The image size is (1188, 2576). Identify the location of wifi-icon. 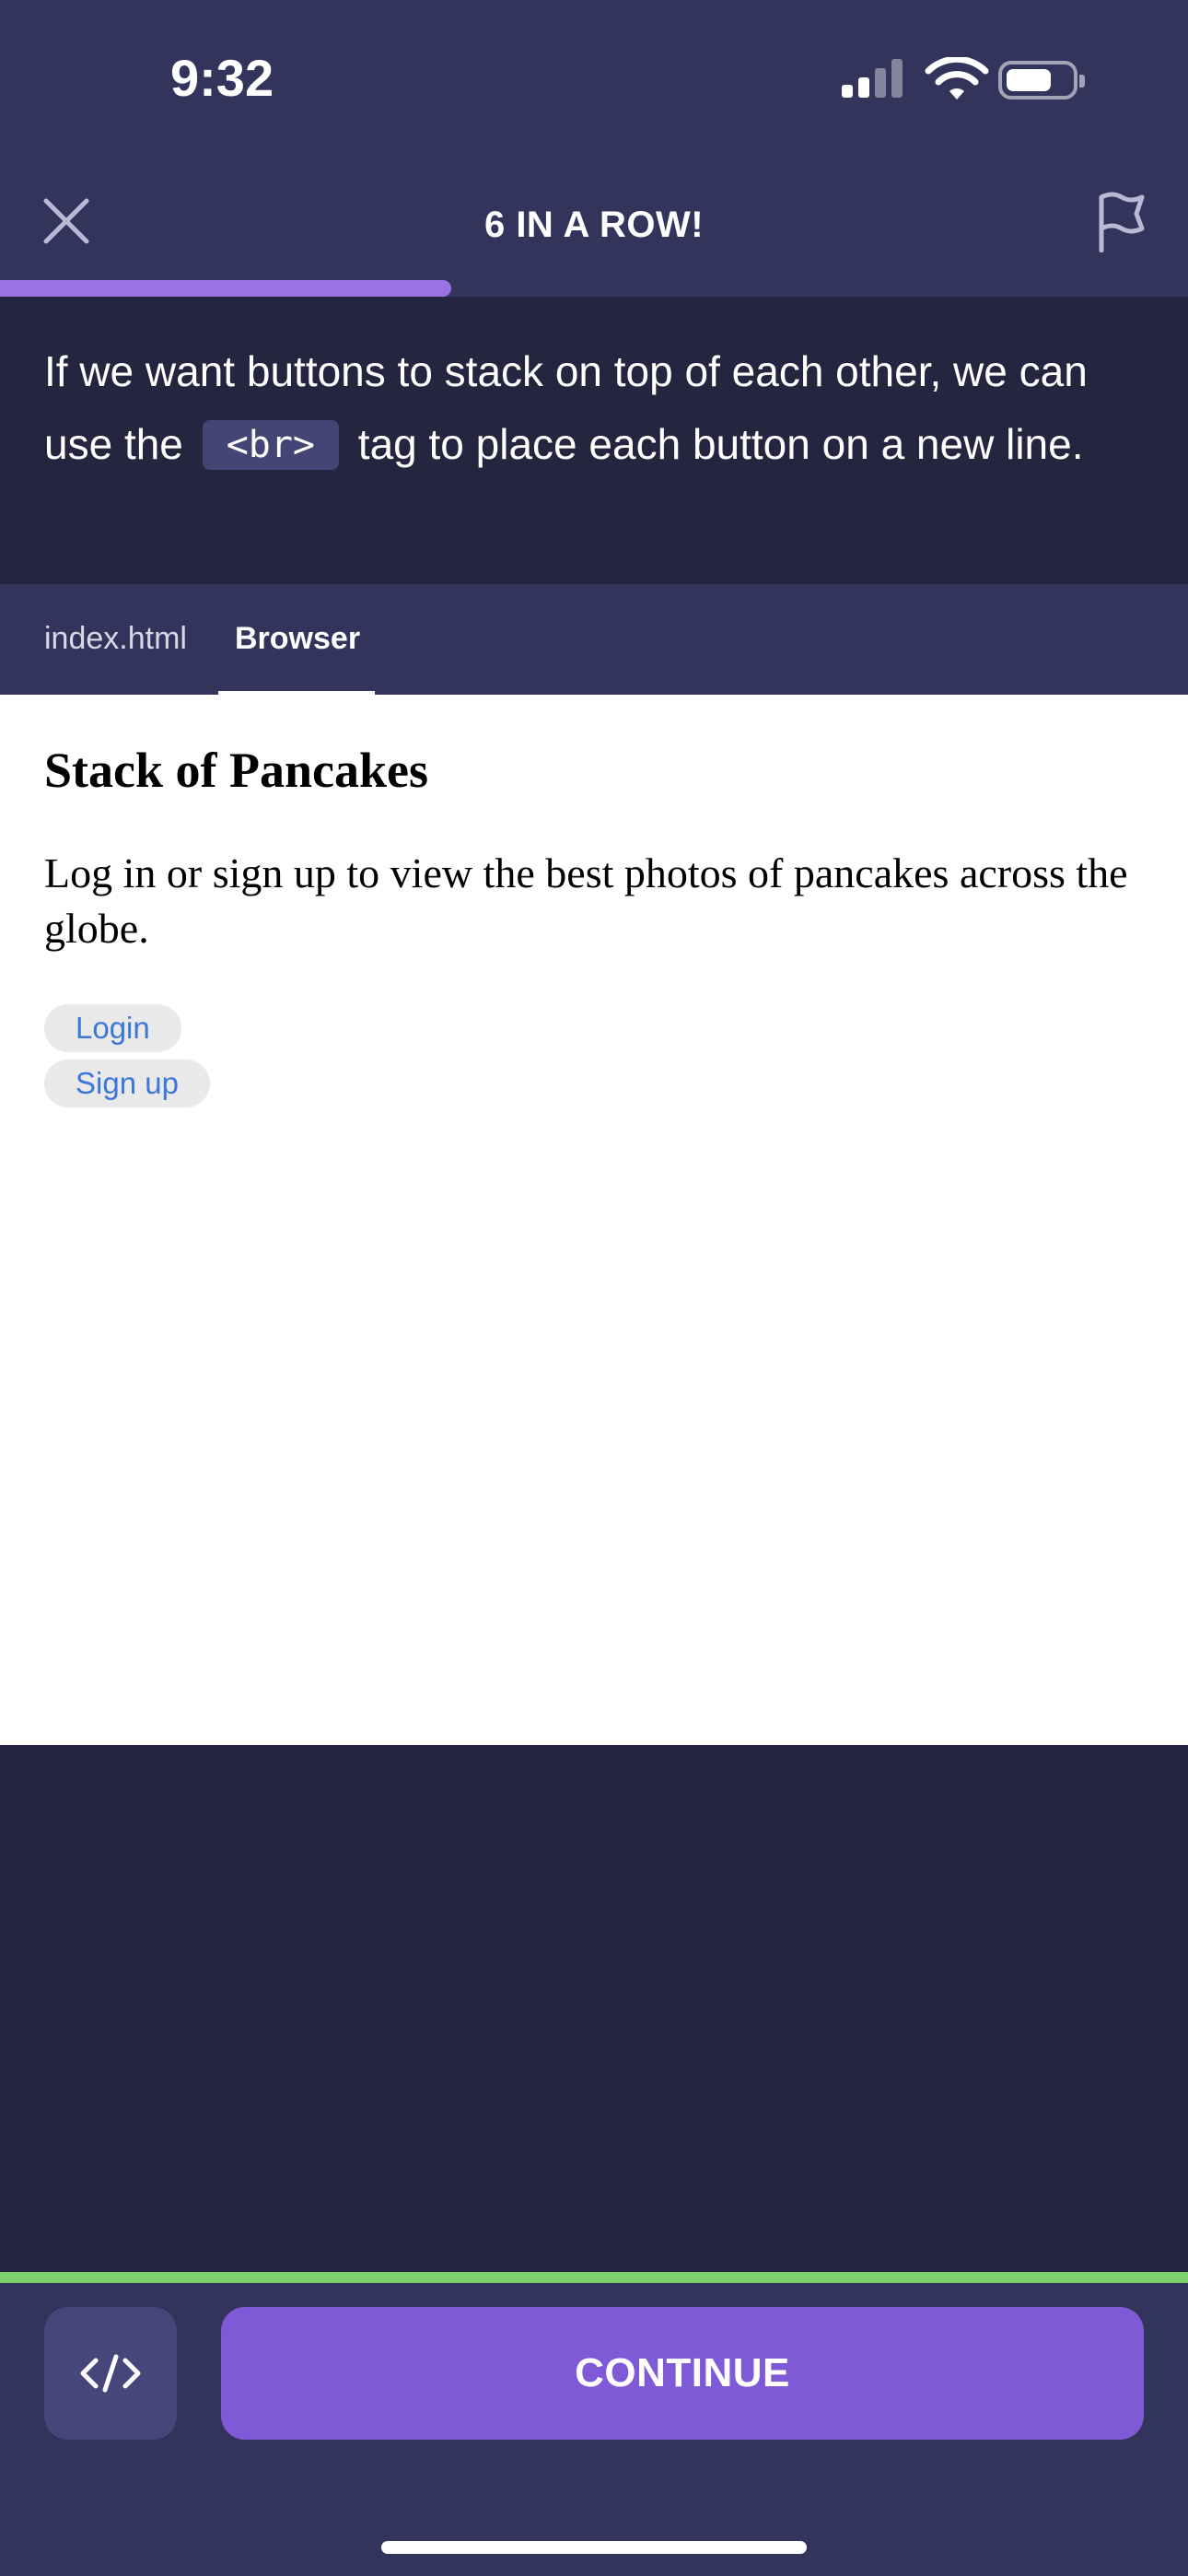
(957, 78).